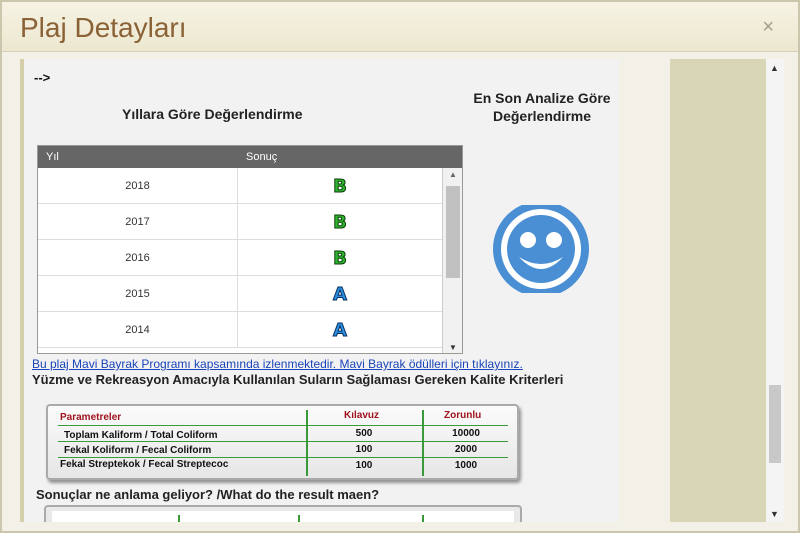  I want to click on side-panel, so click(718, 290).